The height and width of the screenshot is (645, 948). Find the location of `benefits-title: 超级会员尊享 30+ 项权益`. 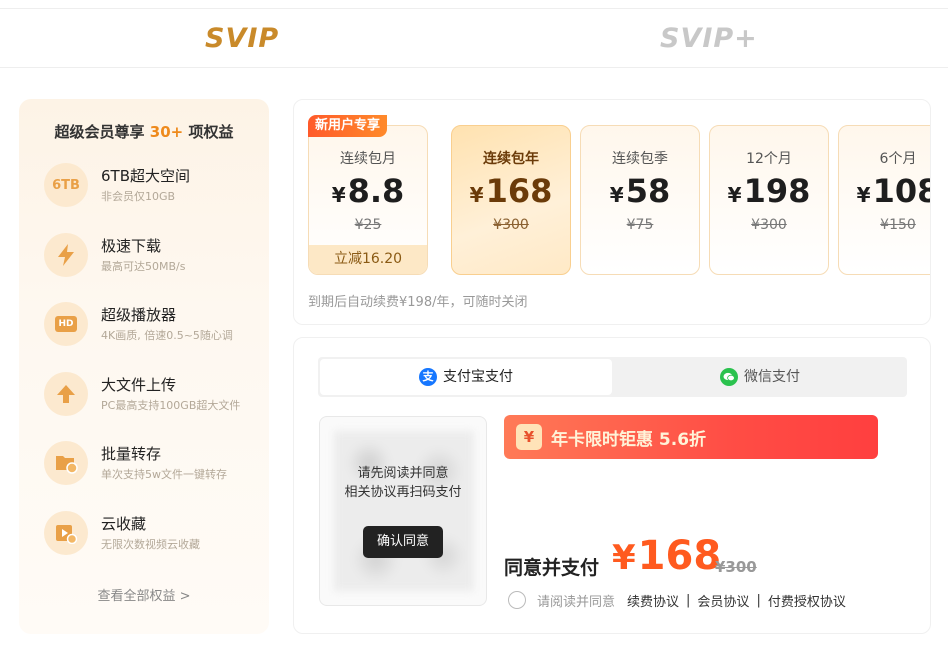

benefits-title: 超级会员尊享 30+ 项权益 is located at coordinates (144, 131).